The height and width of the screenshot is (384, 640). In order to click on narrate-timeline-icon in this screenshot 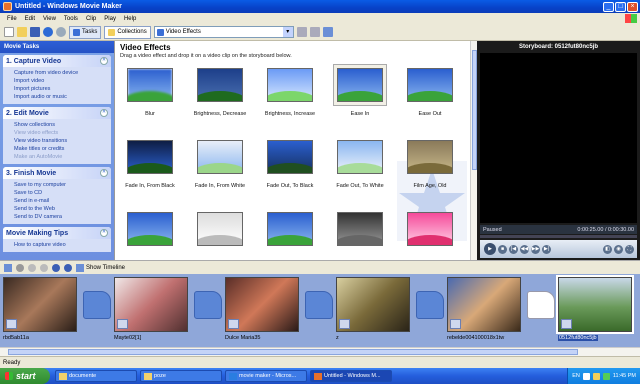, I will do `click(20, 267)`.